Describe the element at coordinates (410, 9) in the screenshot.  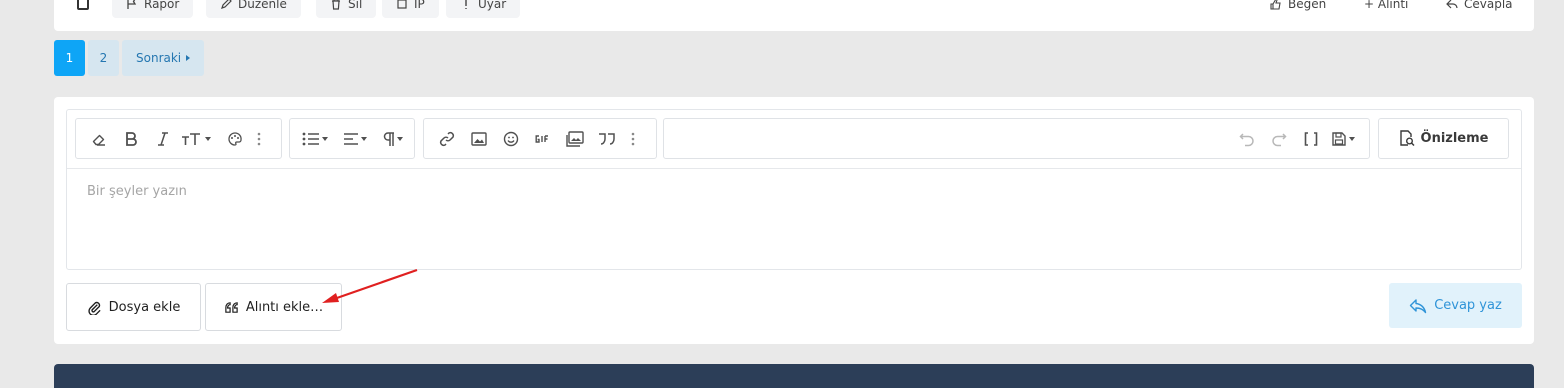
I see `ip-button: IP` at that location.